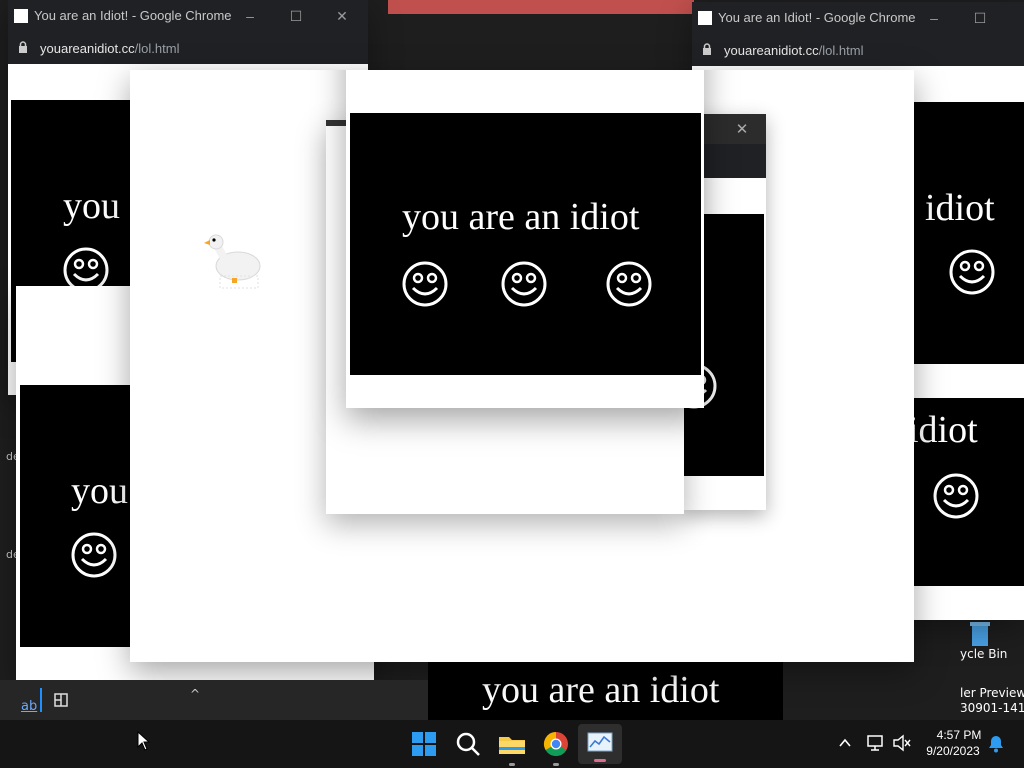 This screenshot has height=768, width=1024. I want to click on snap-layout-icon, so click(56, 700).